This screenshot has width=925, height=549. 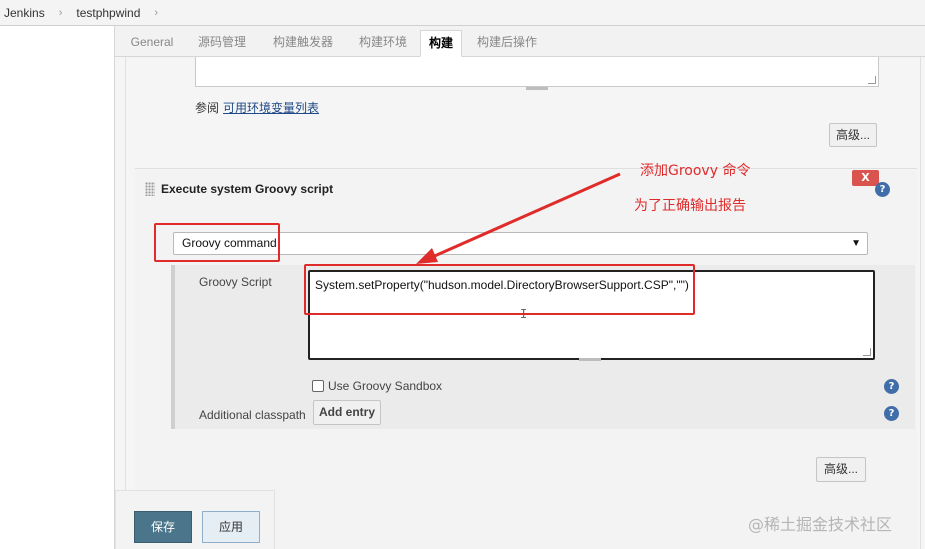 What do you see at coordinates (820, 524) in the screenshot?
I see `watermark: @稀土掘金技术社区` at bounding box center [820, 524].